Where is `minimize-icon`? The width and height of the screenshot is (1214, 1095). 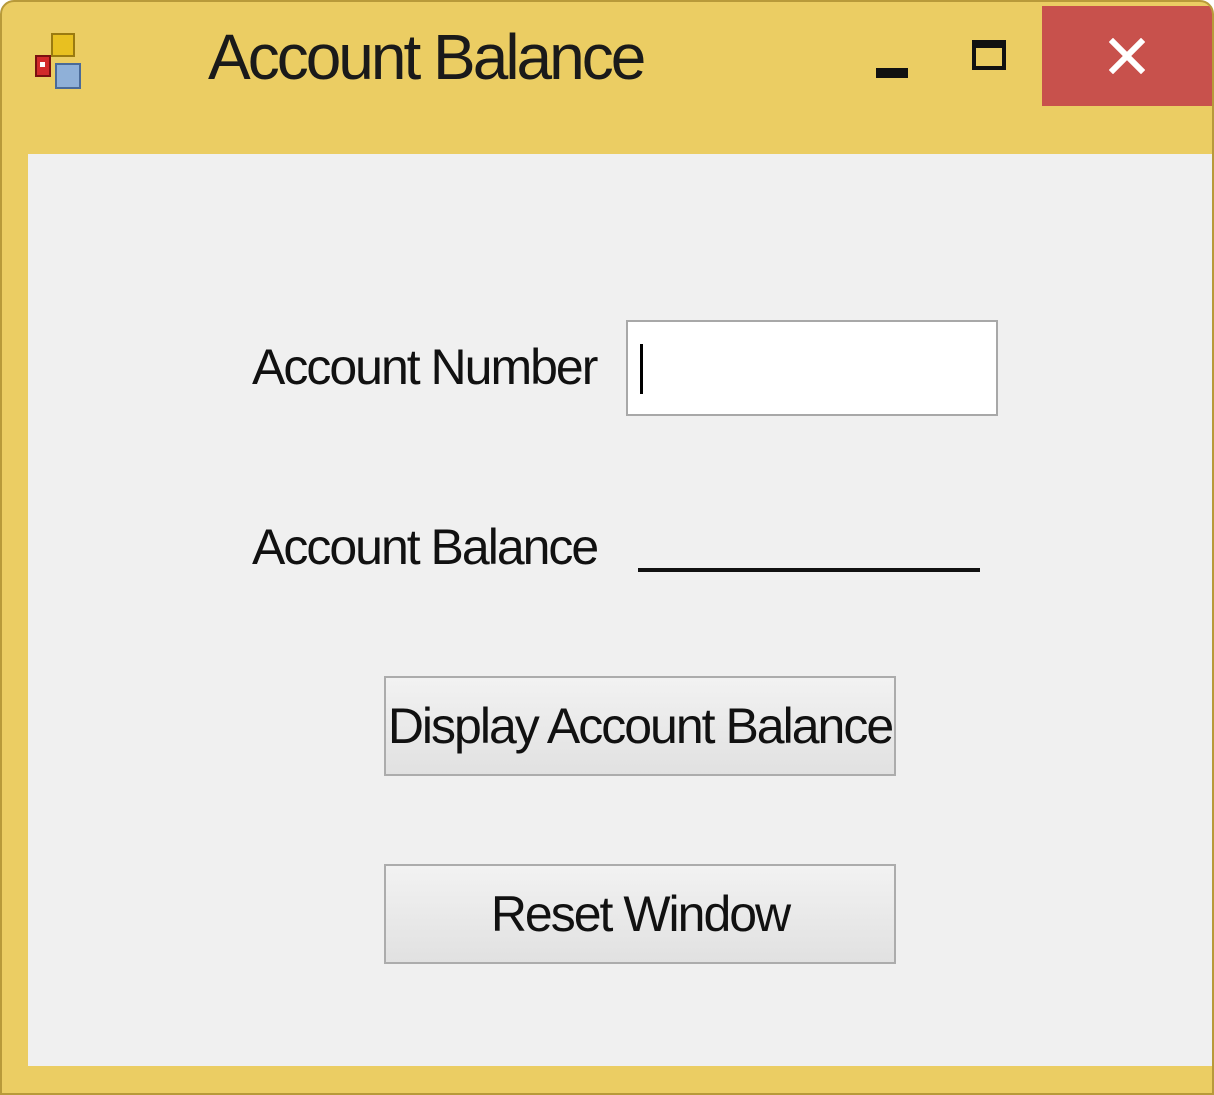 minimize-icon is located at coordinates (892, 73).